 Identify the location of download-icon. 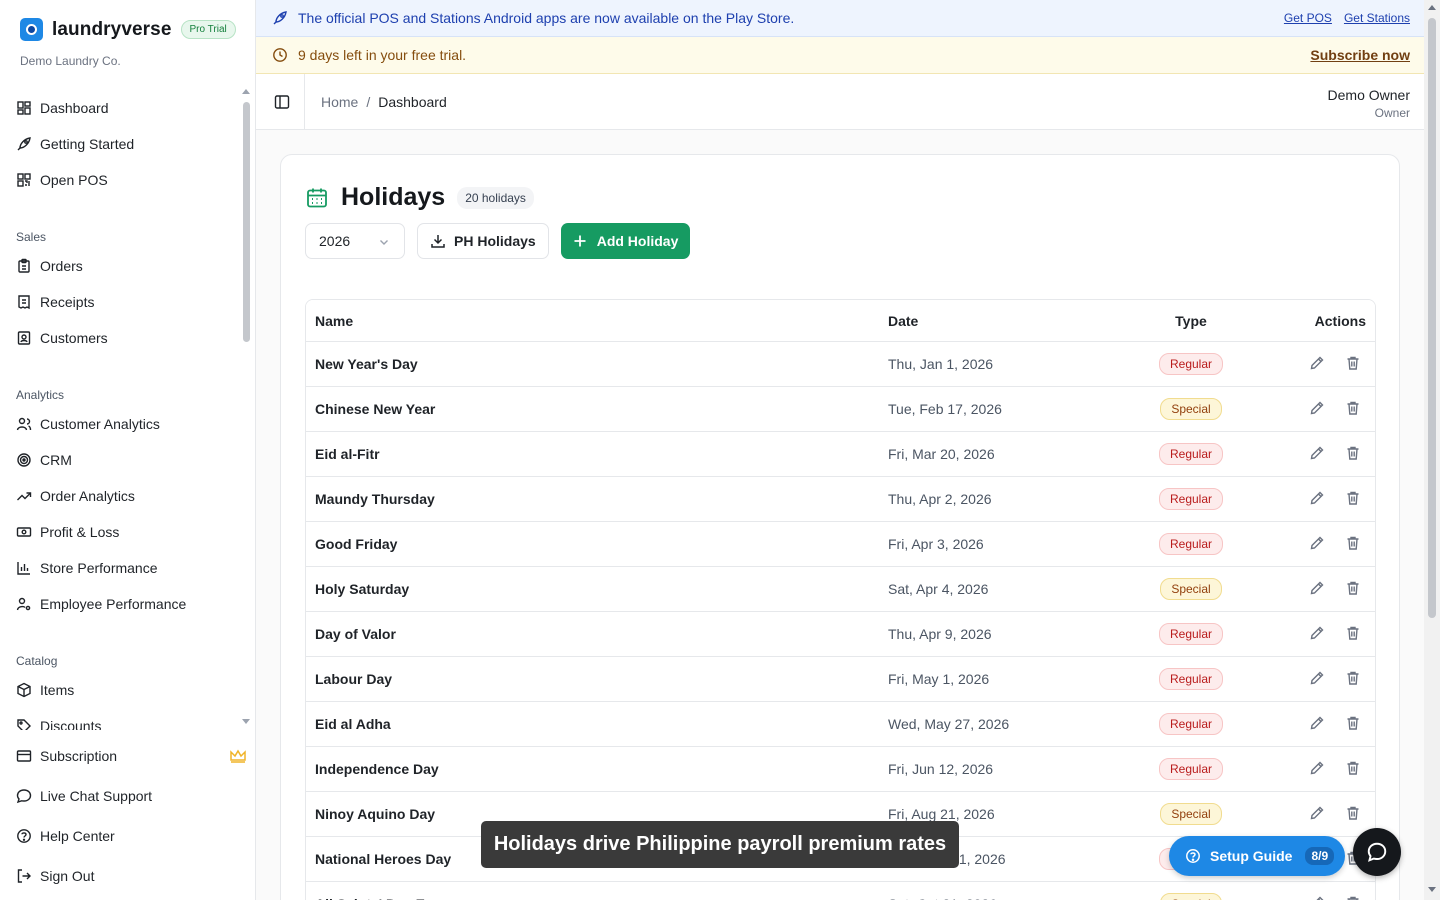
(438, 241).